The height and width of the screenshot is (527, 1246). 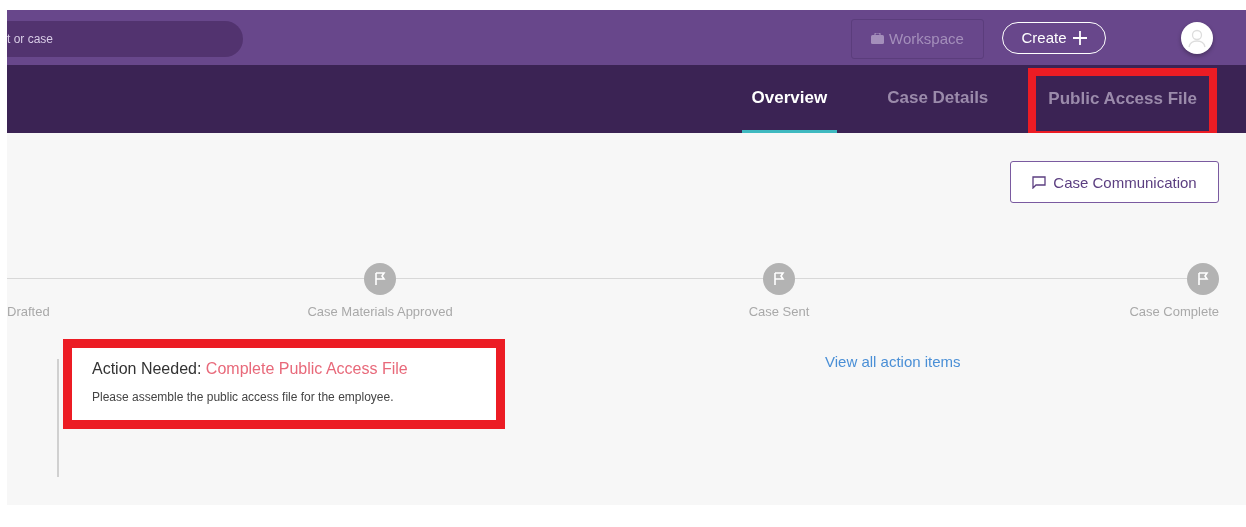 What do you see at coordinates (28, 311) in the screenshot?
I see `step-label: Drafted` at bounding box center [28, 311].